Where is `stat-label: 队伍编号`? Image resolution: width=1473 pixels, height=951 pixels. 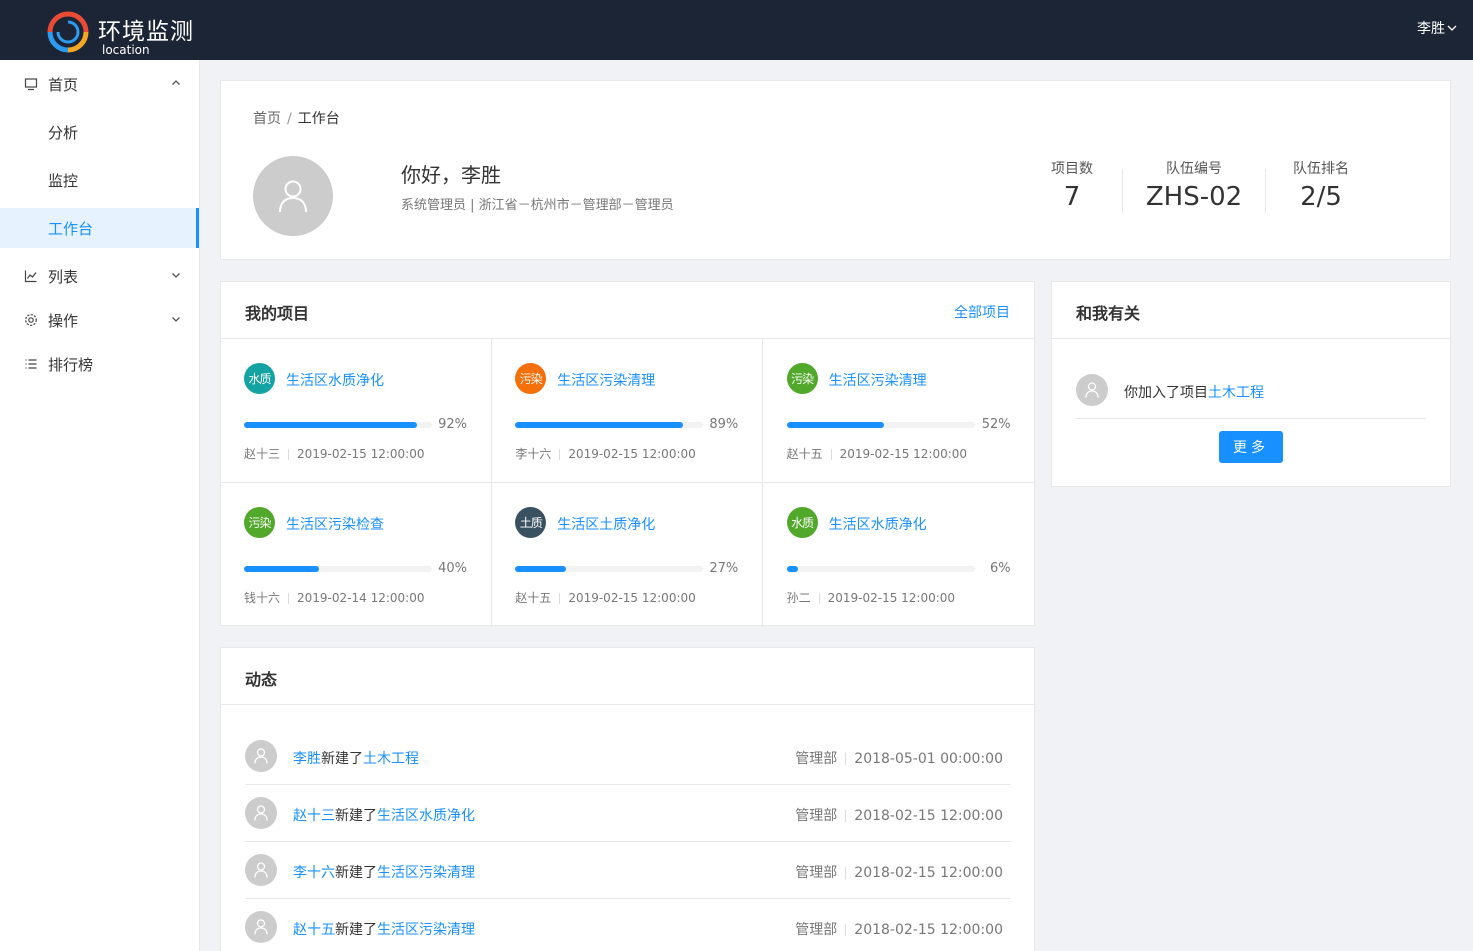
stat-label: 队伍编号 is located at coordinates (1194, 169).